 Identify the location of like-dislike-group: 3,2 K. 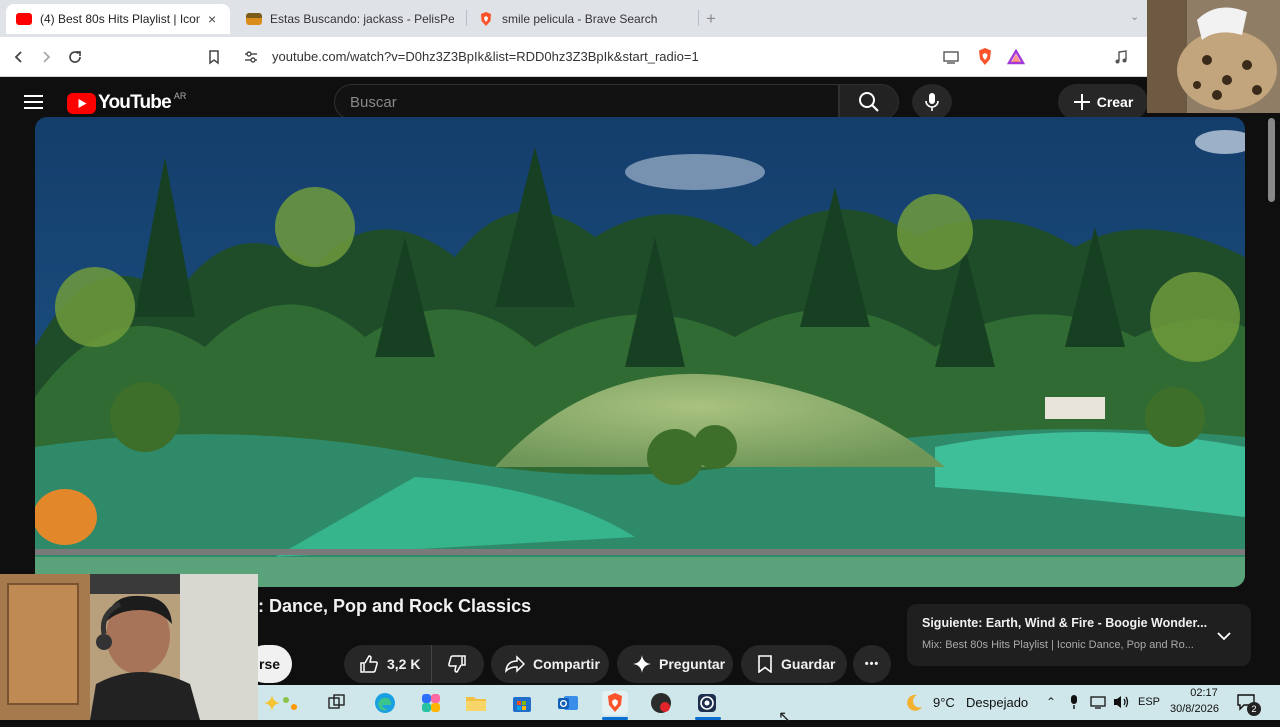
(414, 664).